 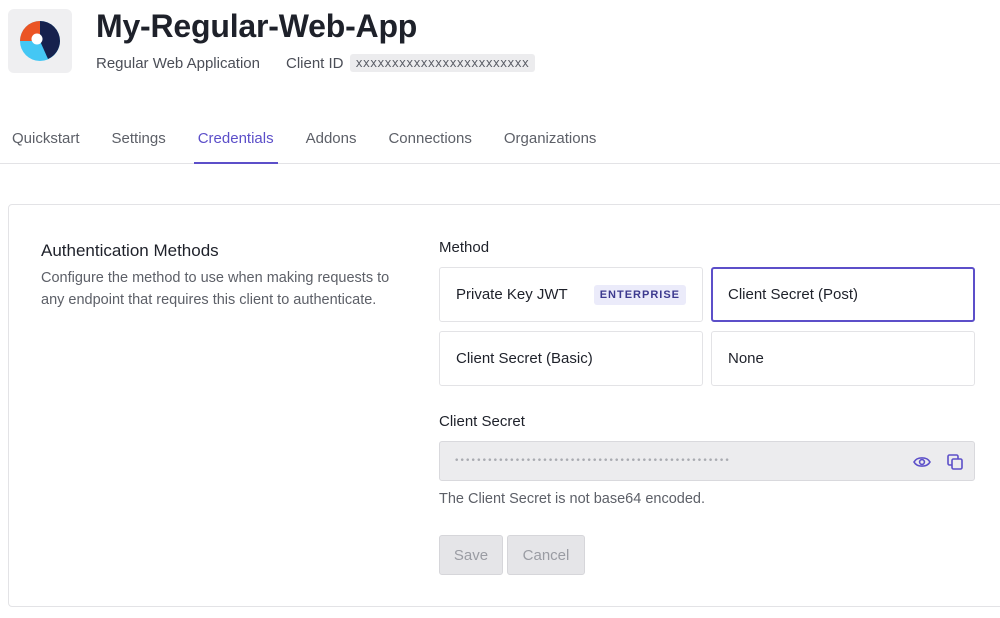 I want to click on method-none: None, so click(x=843, y=358).